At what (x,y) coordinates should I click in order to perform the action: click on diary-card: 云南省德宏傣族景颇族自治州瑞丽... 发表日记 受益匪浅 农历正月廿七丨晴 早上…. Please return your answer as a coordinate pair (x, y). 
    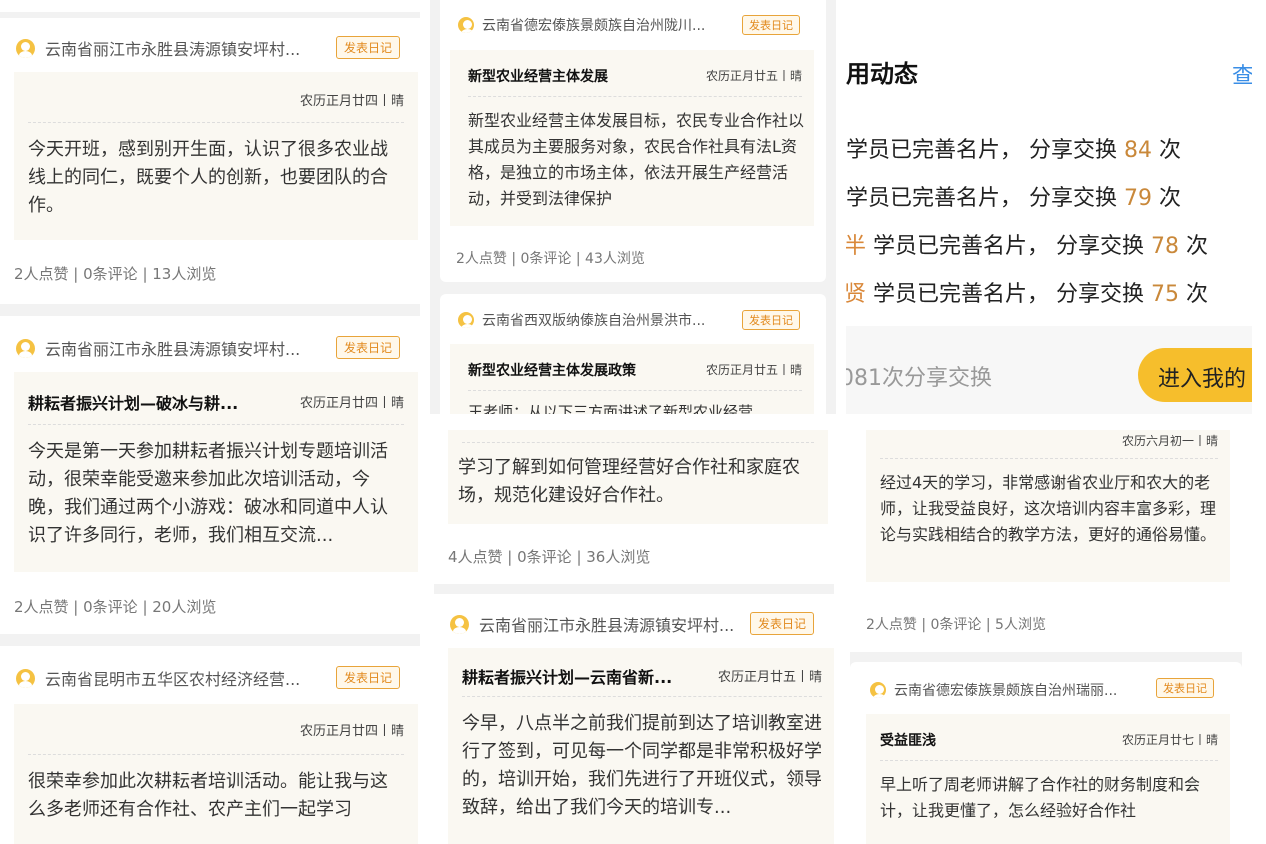
    Looking at the image, I should click on (1046, 753).